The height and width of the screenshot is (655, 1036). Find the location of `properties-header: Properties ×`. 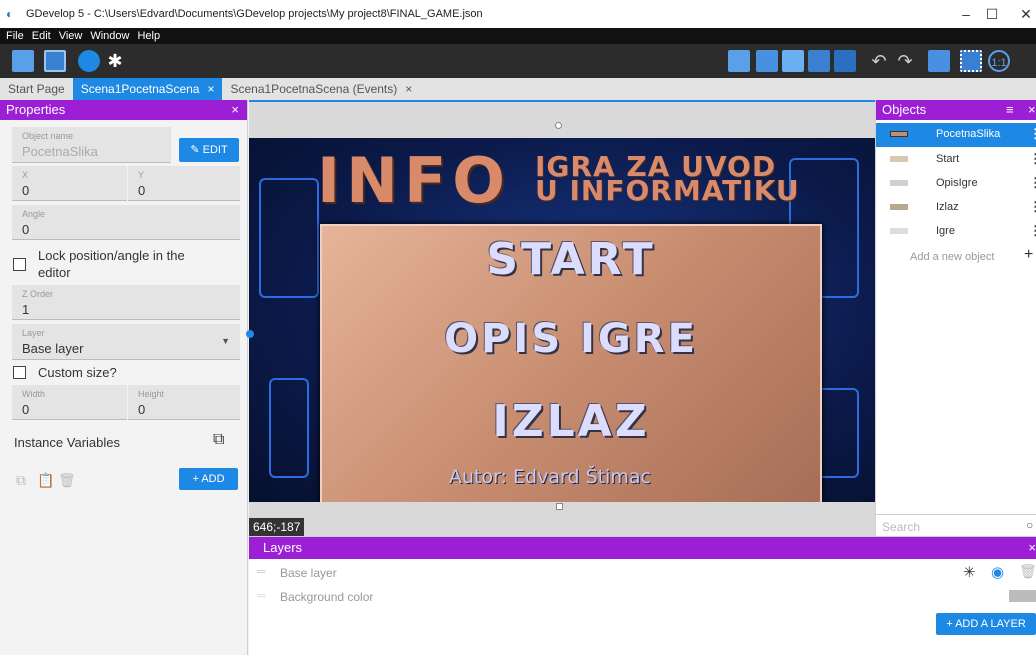

properties-header: Properties × is located at coordinates (123, 110).